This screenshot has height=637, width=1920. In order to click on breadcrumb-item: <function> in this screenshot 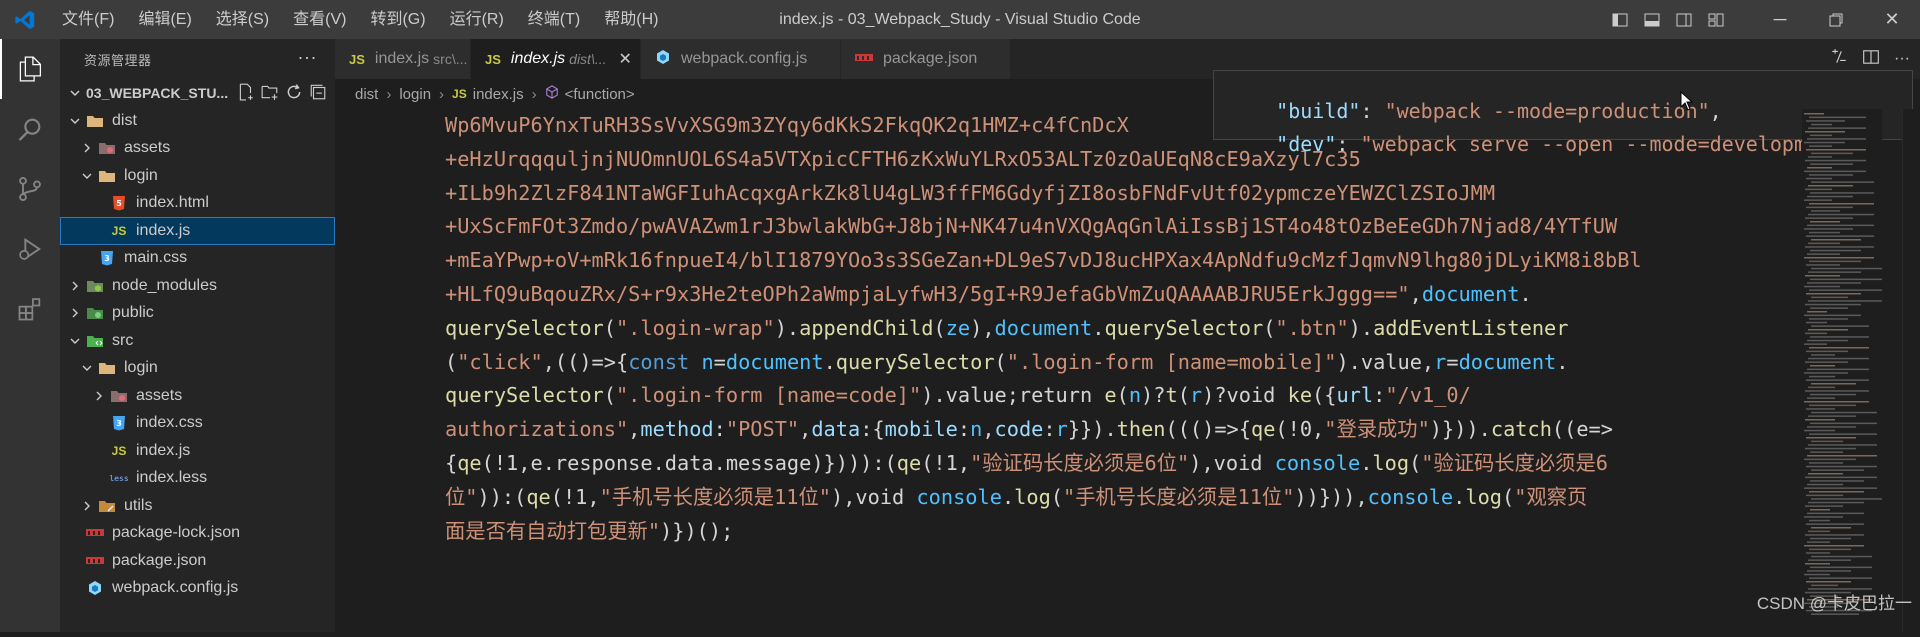, I will do `click(600, 94)`.